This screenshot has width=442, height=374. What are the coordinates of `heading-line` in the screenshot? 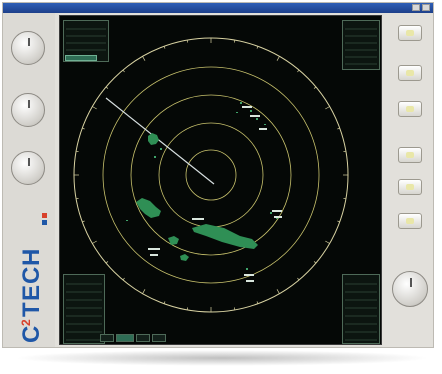 It's located at (160, 141).